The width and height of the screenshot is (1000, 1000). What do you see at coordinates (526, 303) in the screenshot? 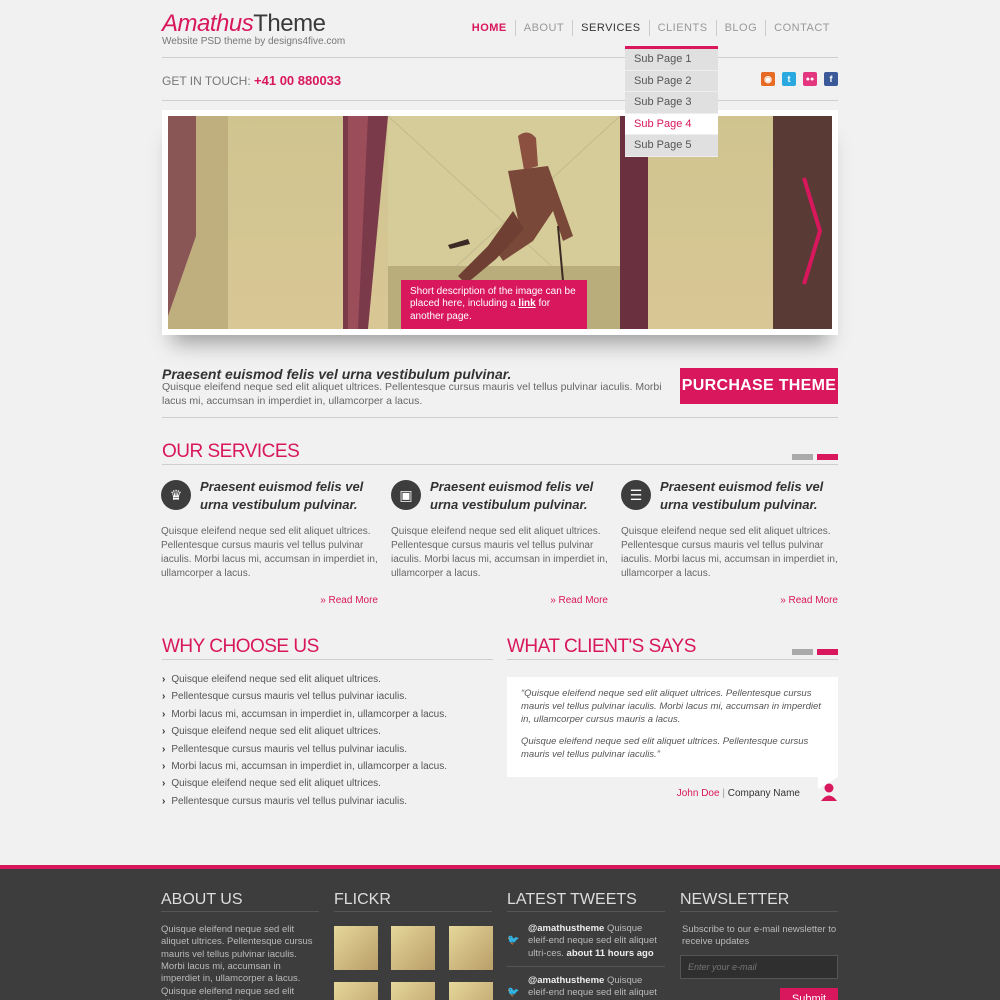
I see `caption-link: link` at bounding box center [526, 303].